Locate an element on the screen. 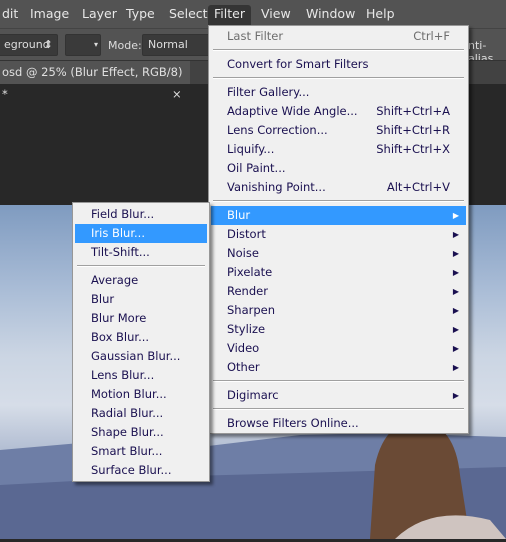  menu-item-blur: Blur ▶ is located at coordinates (338, 215).